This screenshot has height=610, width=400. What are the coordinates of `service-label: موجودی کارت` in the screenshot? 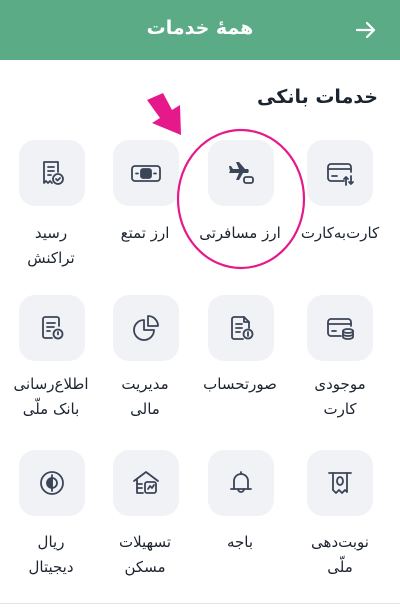 It's located at (340, 396).